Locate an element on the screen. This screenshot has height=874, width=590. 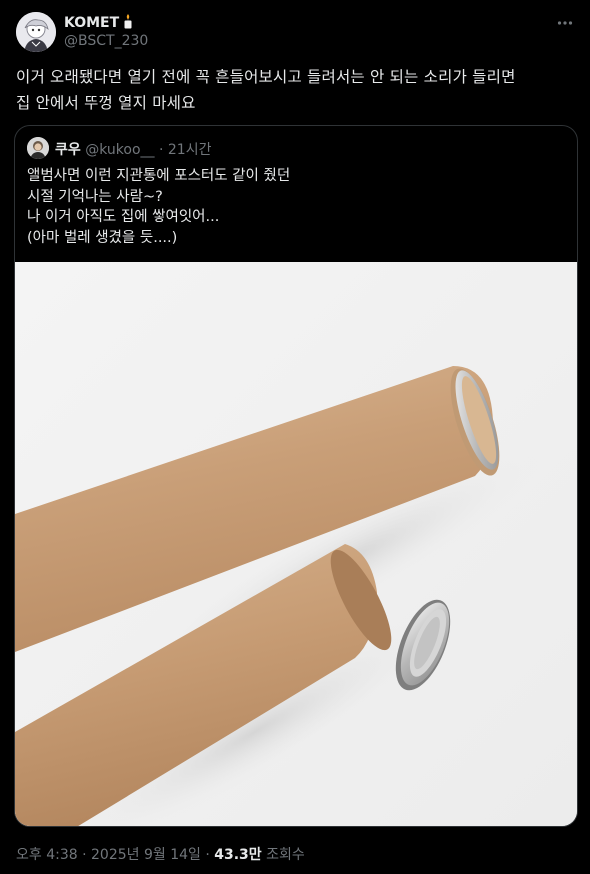
author-display-name: KOMET is located at coordinates (99, 23).